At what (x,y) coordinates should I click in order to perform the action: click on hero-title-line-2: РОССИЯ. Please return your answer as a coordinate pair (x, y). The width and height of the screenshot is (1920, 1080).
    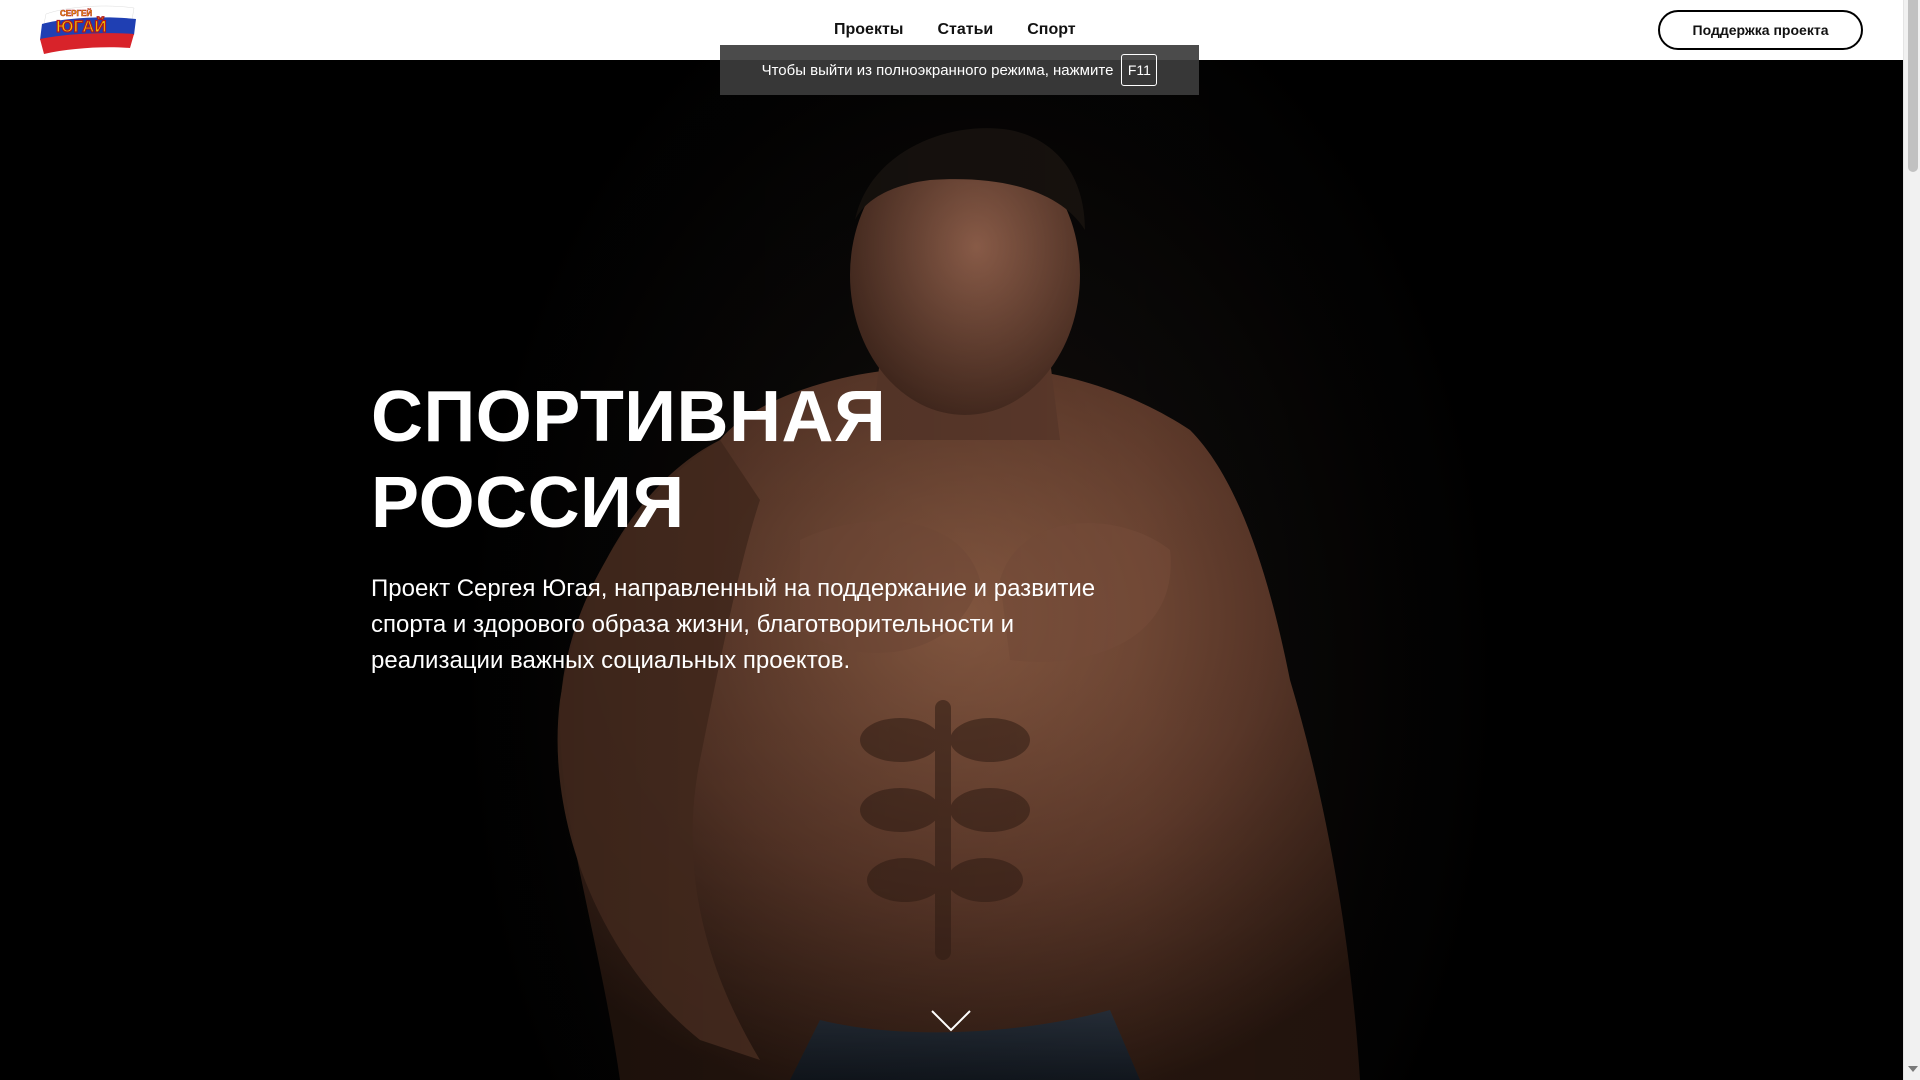
    Looking at the image, I should click on (528, 503).